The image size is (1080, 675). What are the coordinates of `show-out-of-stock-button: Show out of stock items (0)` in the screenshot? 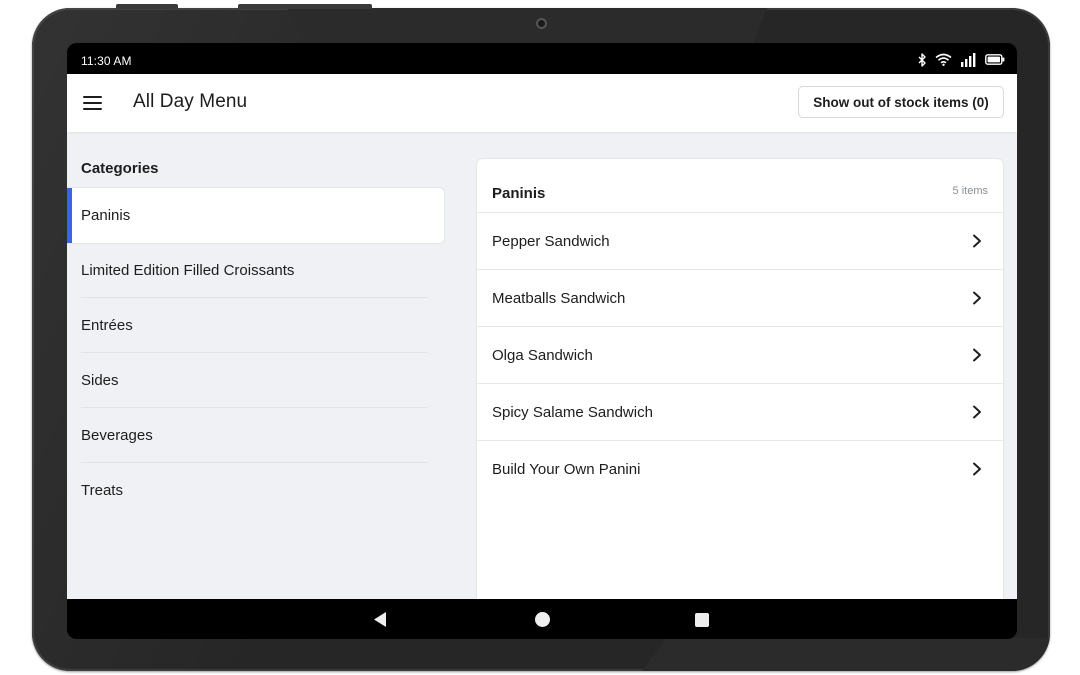 It's located at (901, 102).